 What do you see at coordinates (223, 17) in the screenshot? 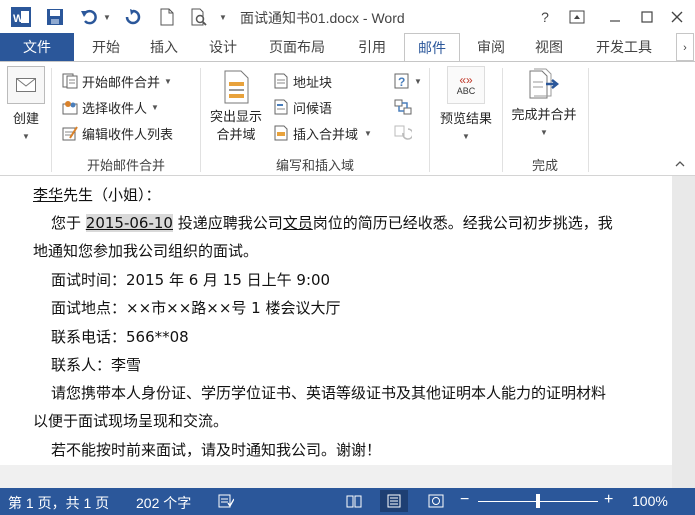
I see `customize-qat-icon: ▼` at bounding box center [223, 17].